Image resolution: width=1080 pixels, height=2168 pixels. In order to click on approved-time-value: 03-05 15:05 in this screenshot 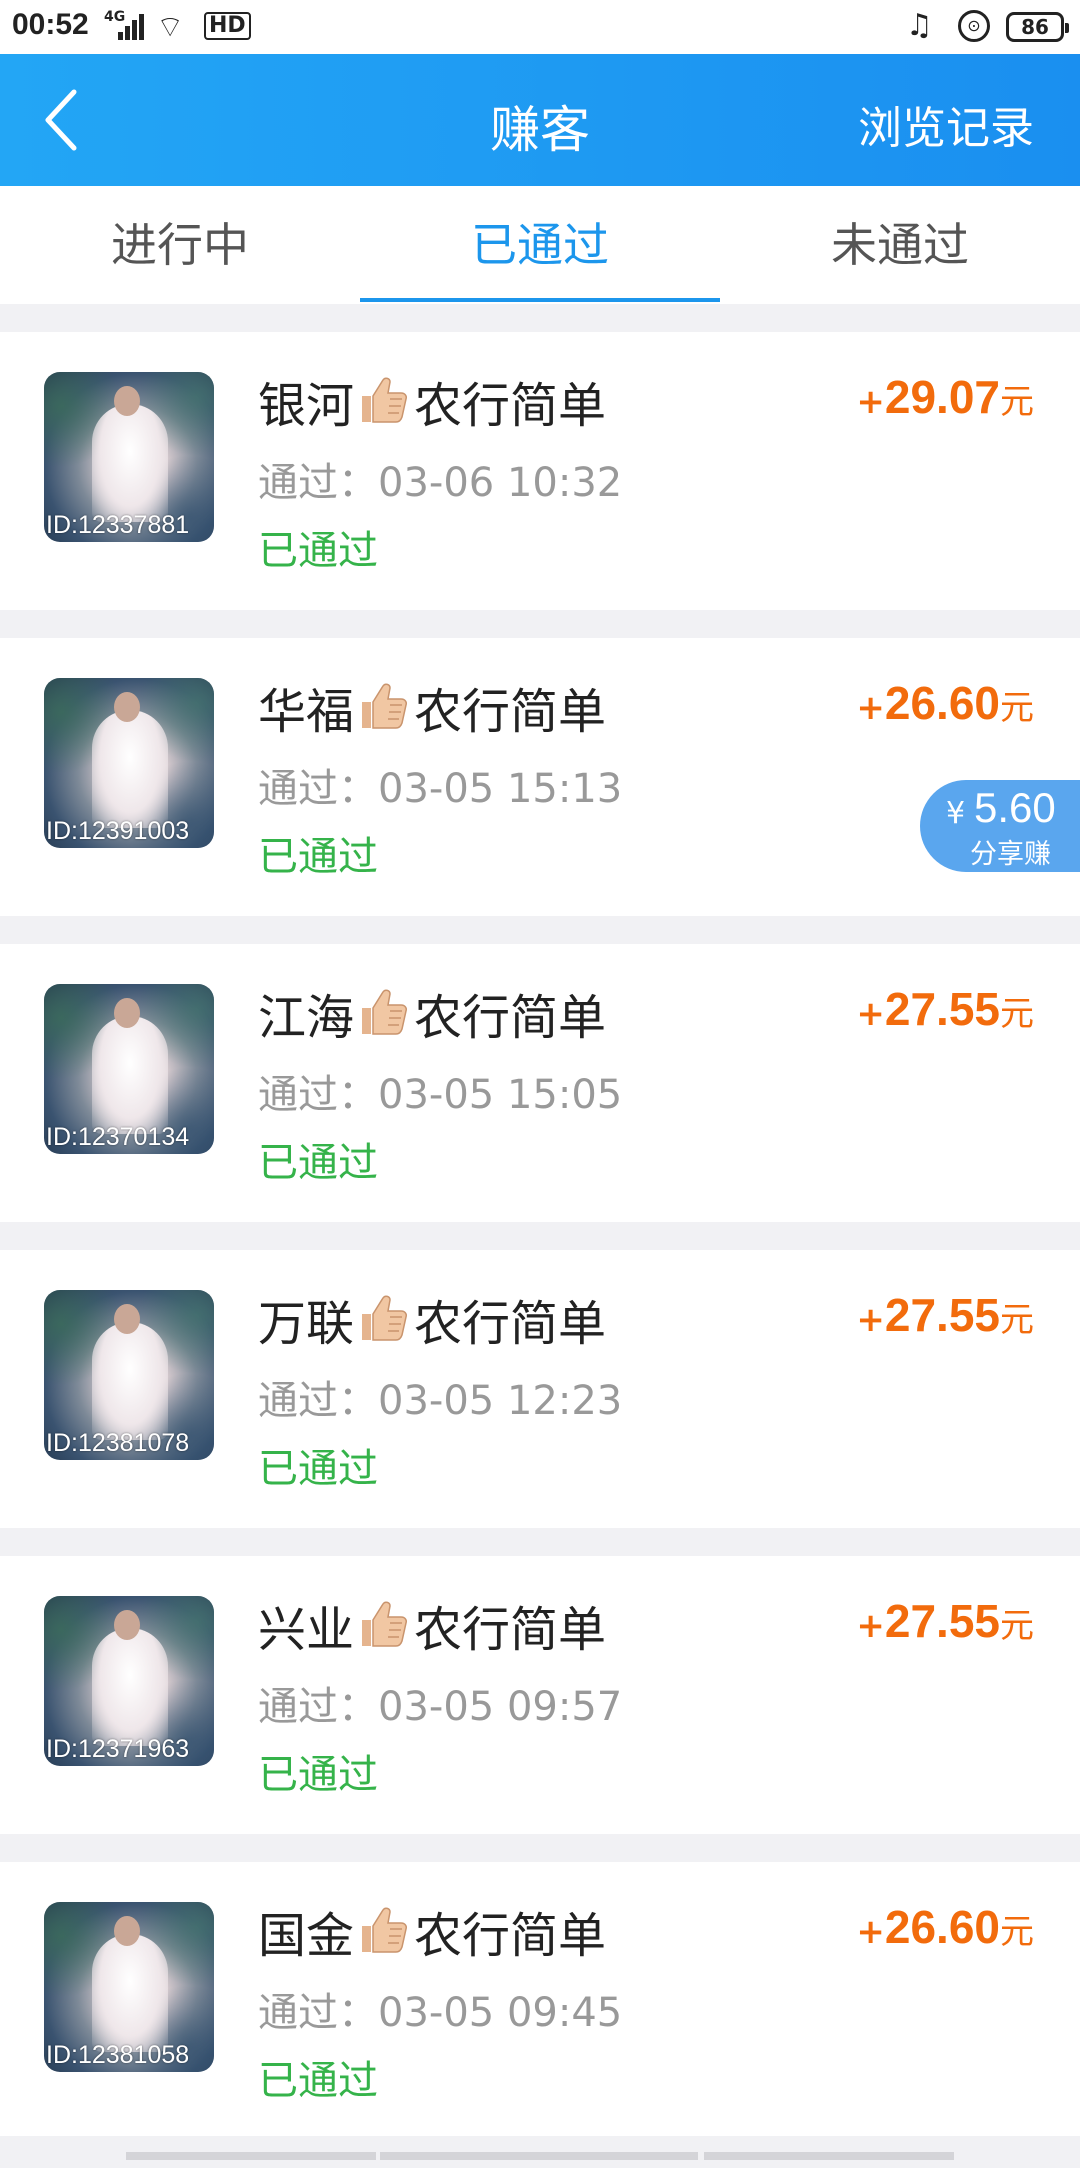, I will do `click(500, 1095)`.